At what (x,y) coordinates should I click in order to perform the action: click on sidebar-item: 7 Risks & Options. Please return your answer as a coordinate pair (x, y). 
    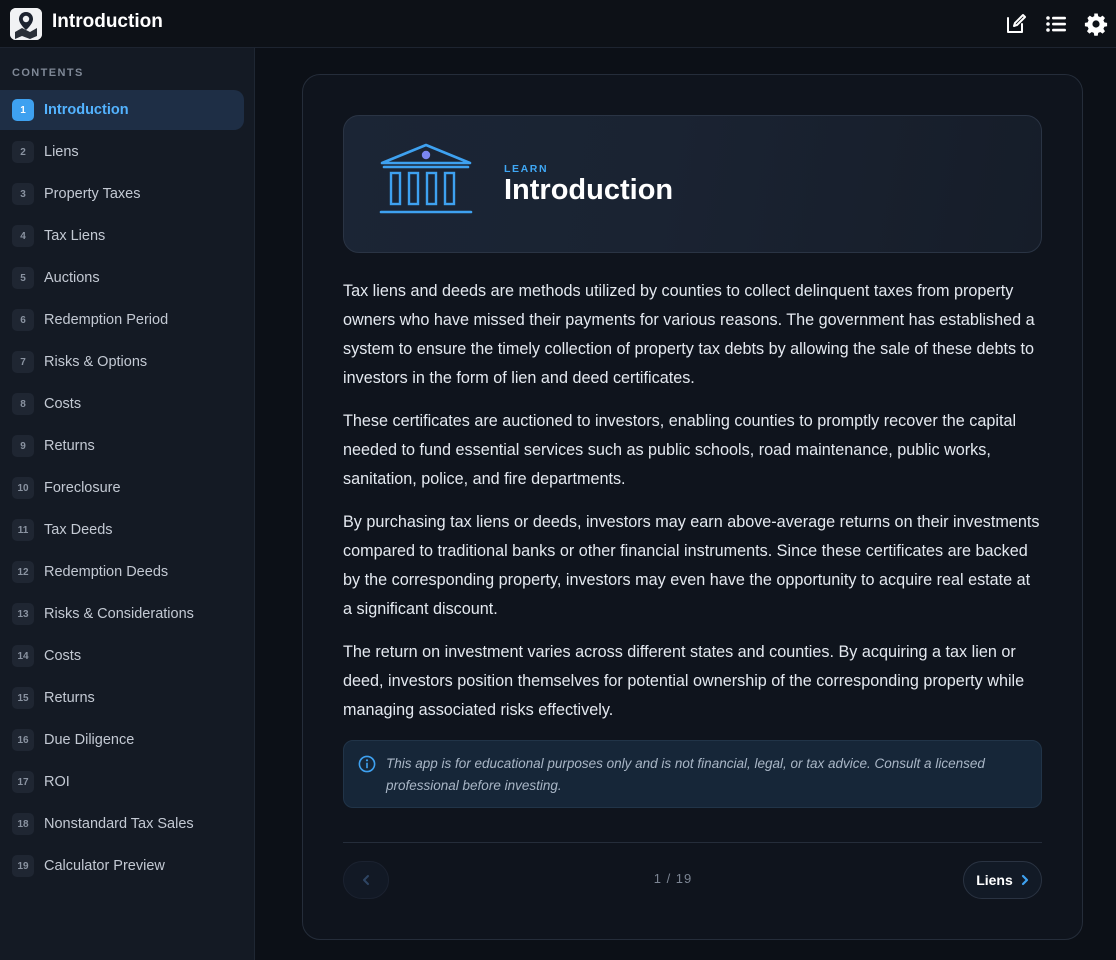
    Looking at the image, I should click on (122, 362).